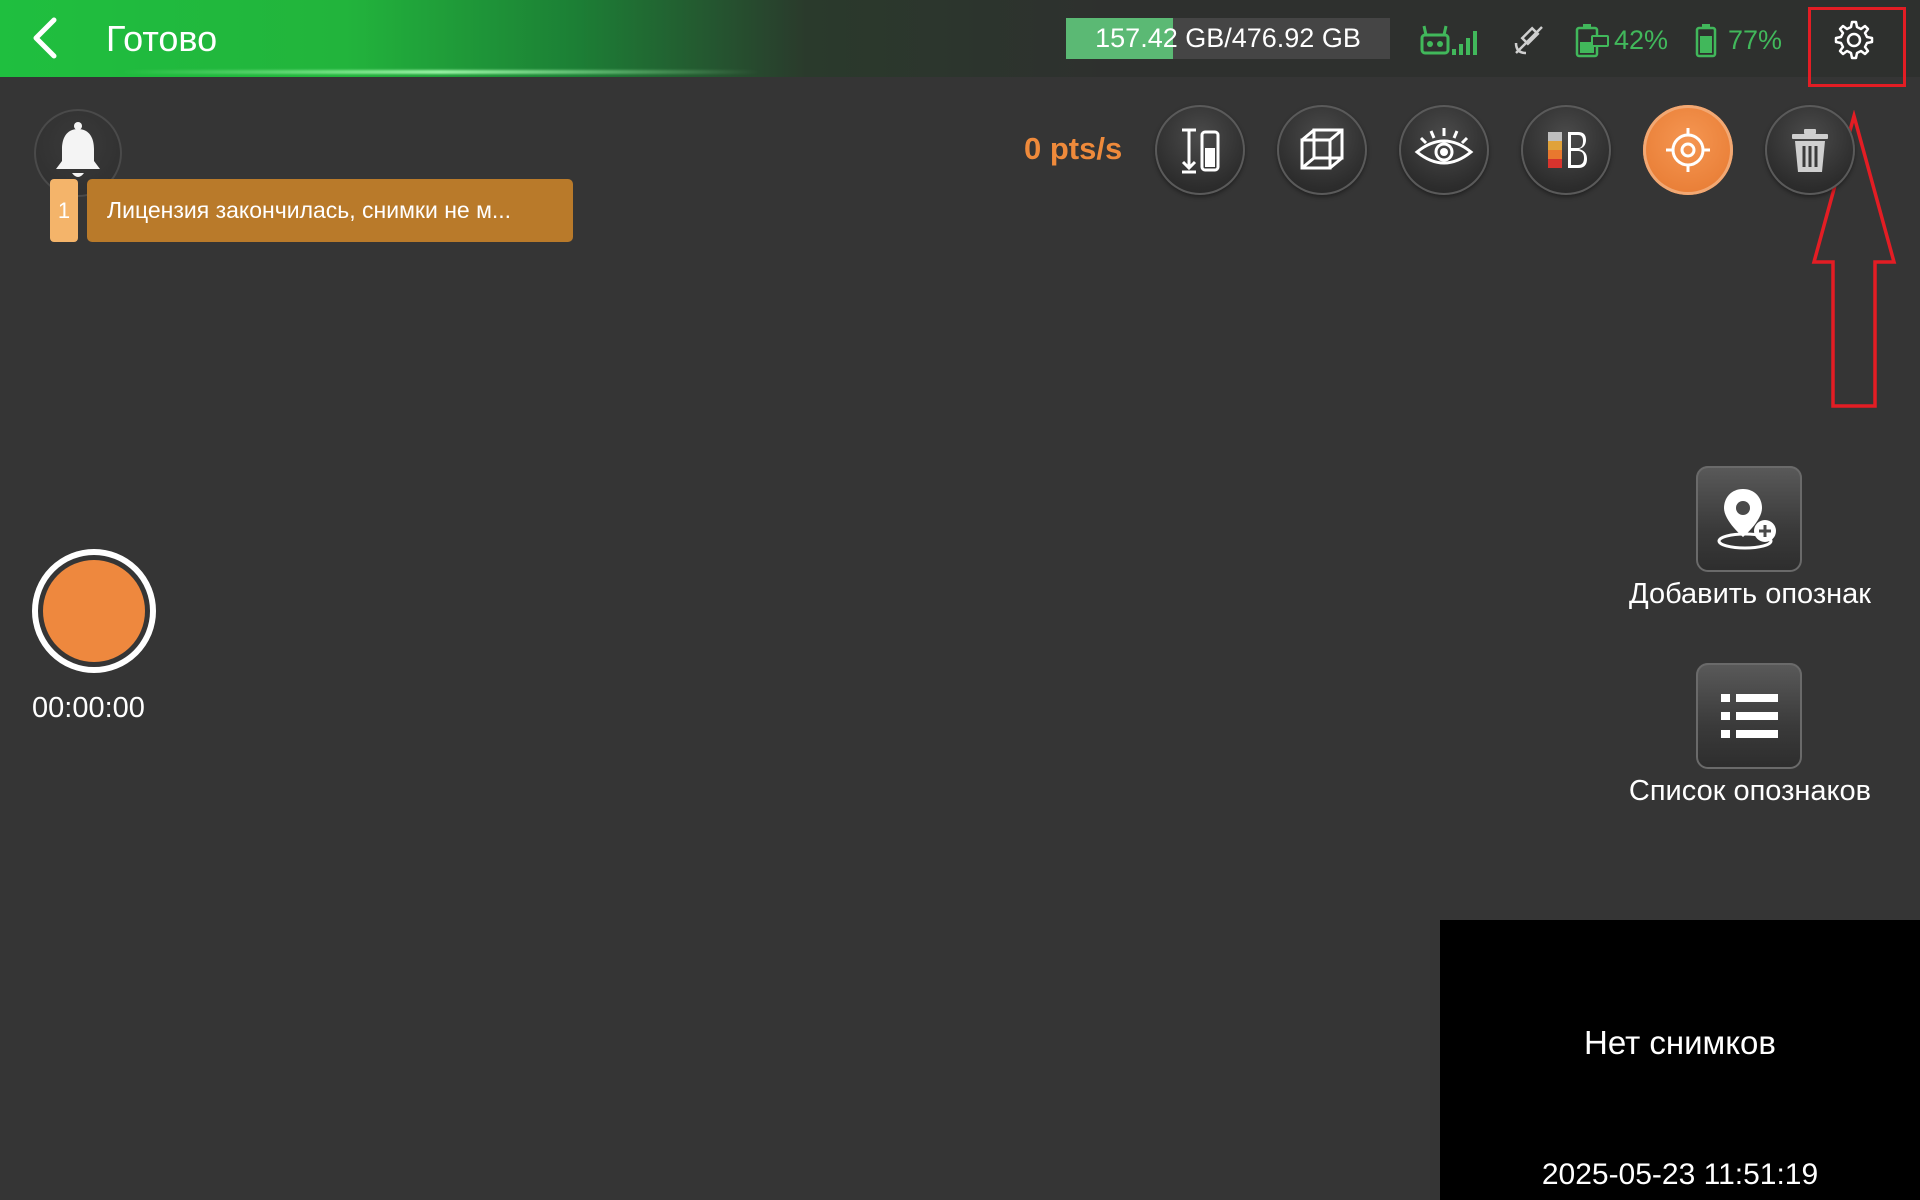 This screenshot has width=1920, height=1200. I want to click on list-icon, so click(1749, 716).